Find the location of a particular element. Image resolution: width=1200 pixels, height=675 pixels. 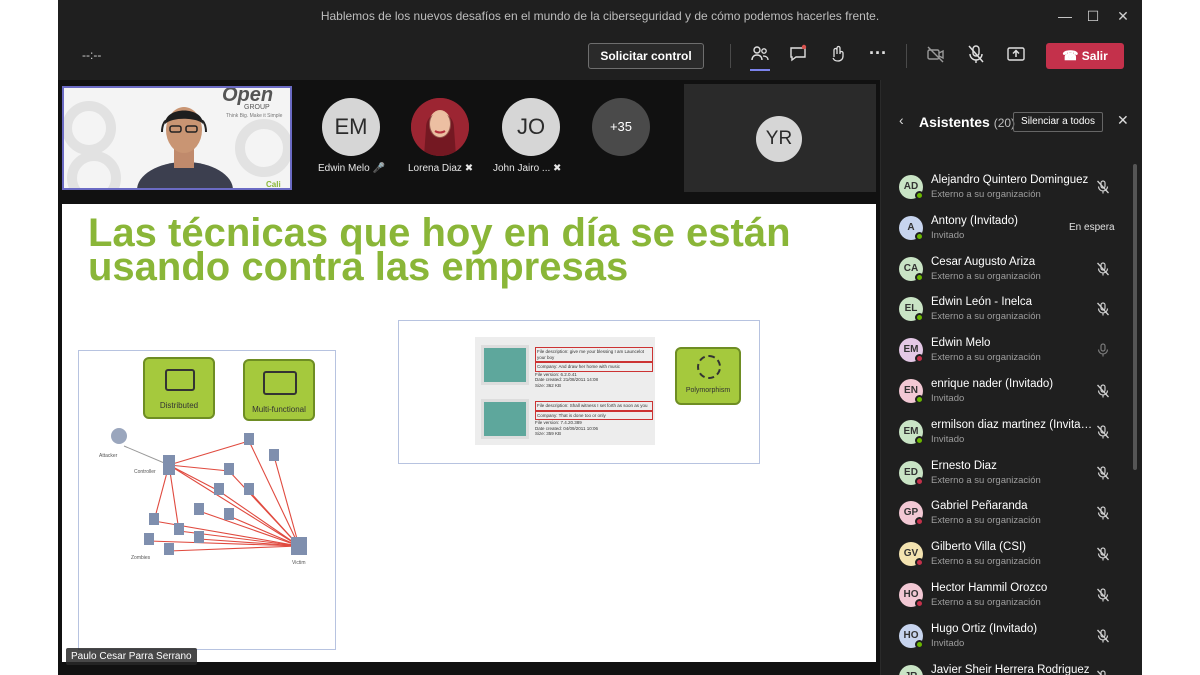

avatar: JR is located at coordinates (911, 669).